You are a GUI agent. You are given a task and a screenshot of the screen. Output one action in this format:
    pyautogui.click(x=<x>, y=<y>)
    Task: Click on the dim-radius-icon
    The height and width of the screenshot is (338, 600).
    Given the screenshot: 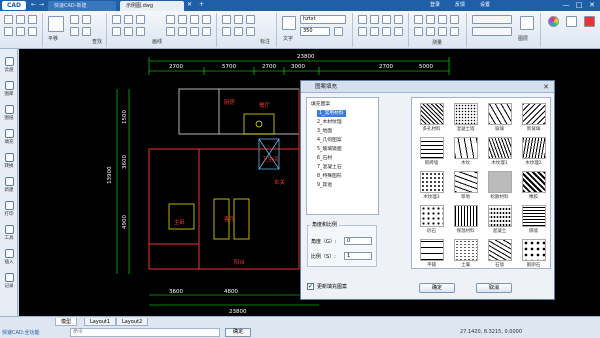 What is the action you would take?
    pyautogui.click(x=226, y=31)
    